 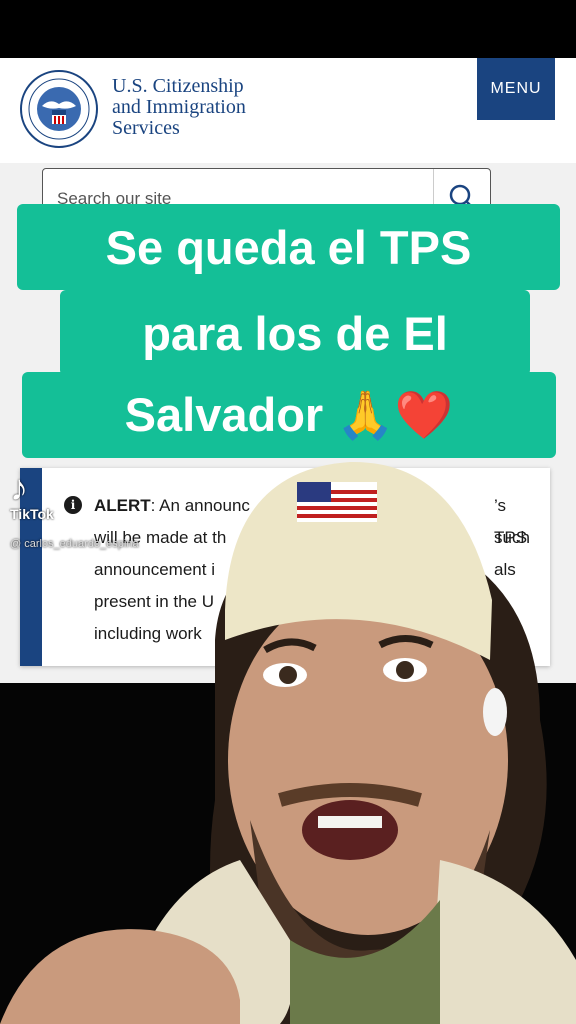 What do you see at coordinates (154, 569) in the screenshot?
I see `alert-line-3: announcement i` at bounding box center [154, 569].